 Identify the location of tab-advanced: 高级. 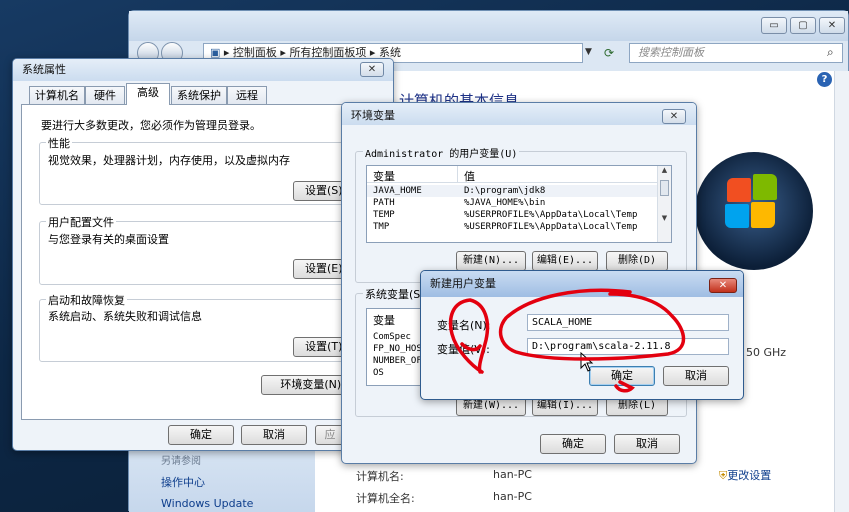
(148, 94).